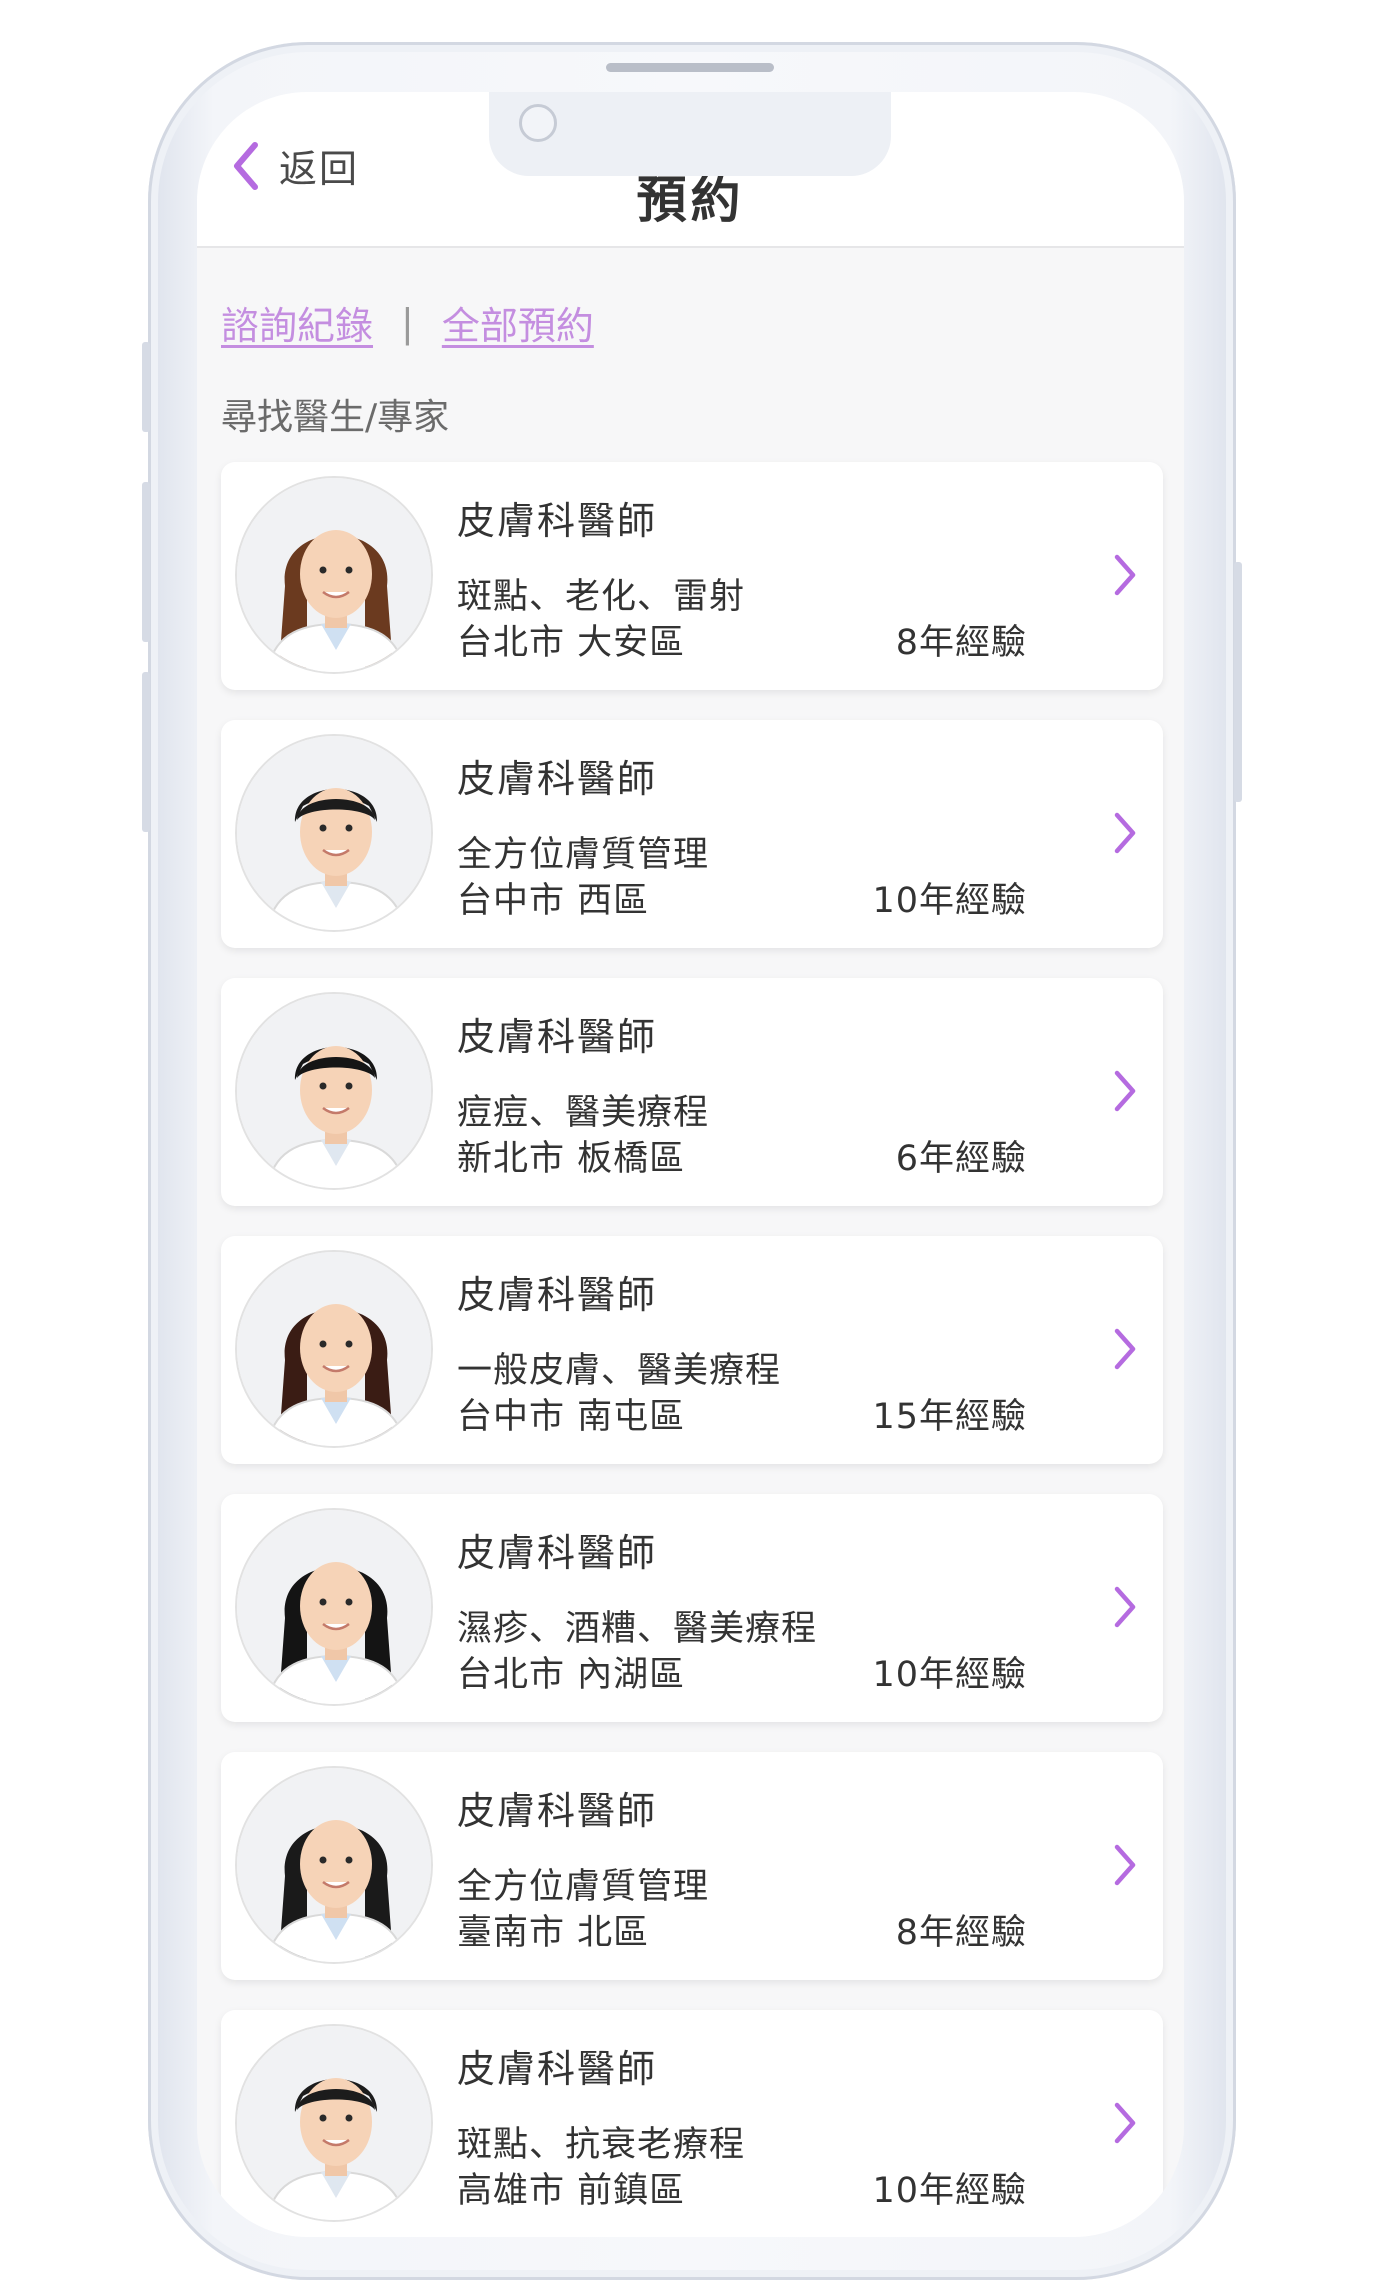  I want to click on section-title: 尋找醫生/專家, so click(335, 417).